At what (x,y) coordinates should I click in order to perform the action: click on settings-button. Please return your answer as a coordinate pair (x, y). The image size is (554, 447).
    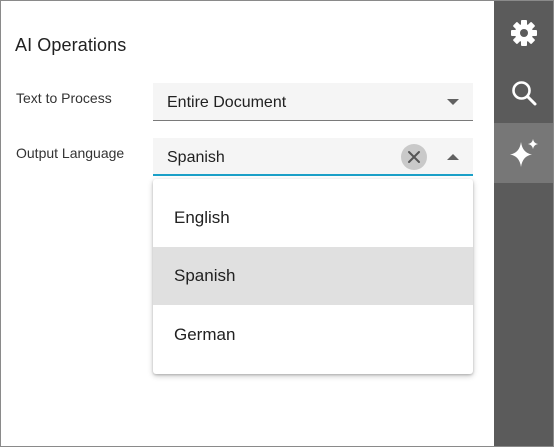
    Looking at the image, I should click on (523, 33).